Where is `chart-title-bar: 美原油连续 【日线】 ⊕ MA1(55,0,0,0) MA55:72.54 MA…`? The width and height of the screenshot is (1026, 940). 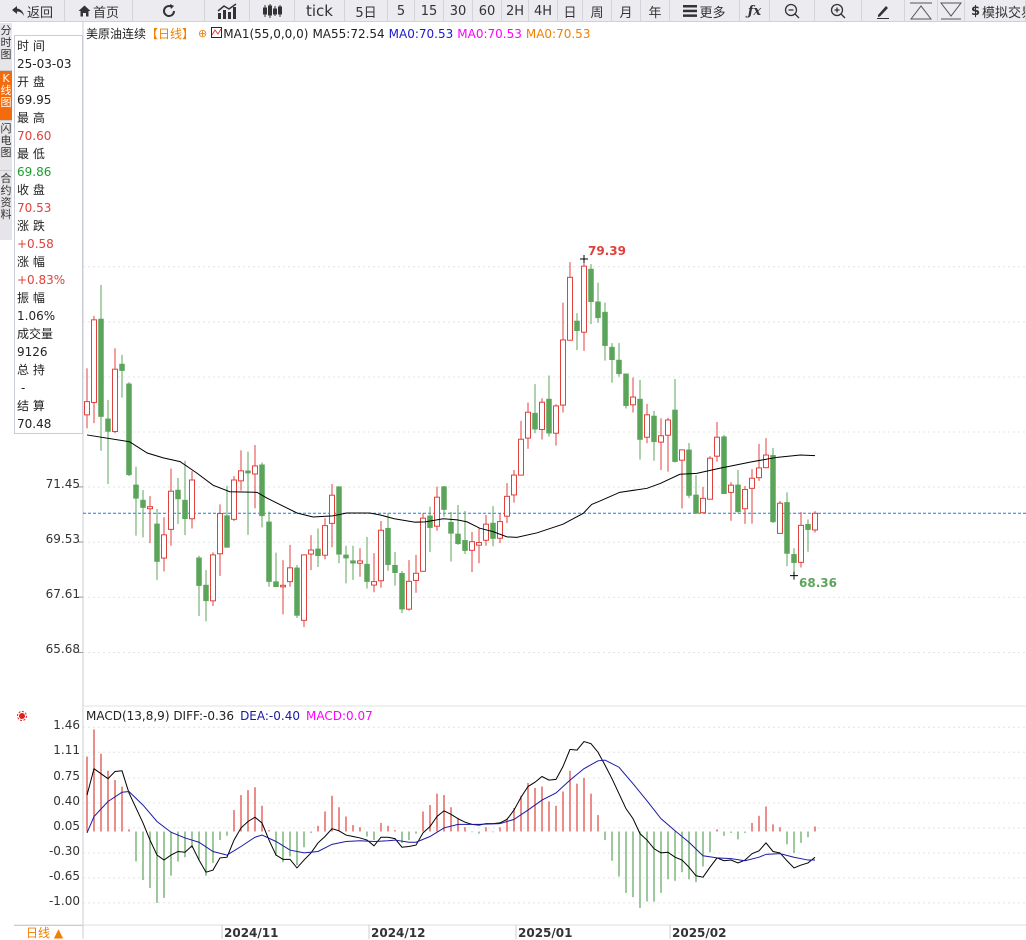 chart-title-bar: 美原油连续 【日线】 ⊕ MA1(55,0,0,0) MA55:72.54 MA… is located at coordinates (338, 33).